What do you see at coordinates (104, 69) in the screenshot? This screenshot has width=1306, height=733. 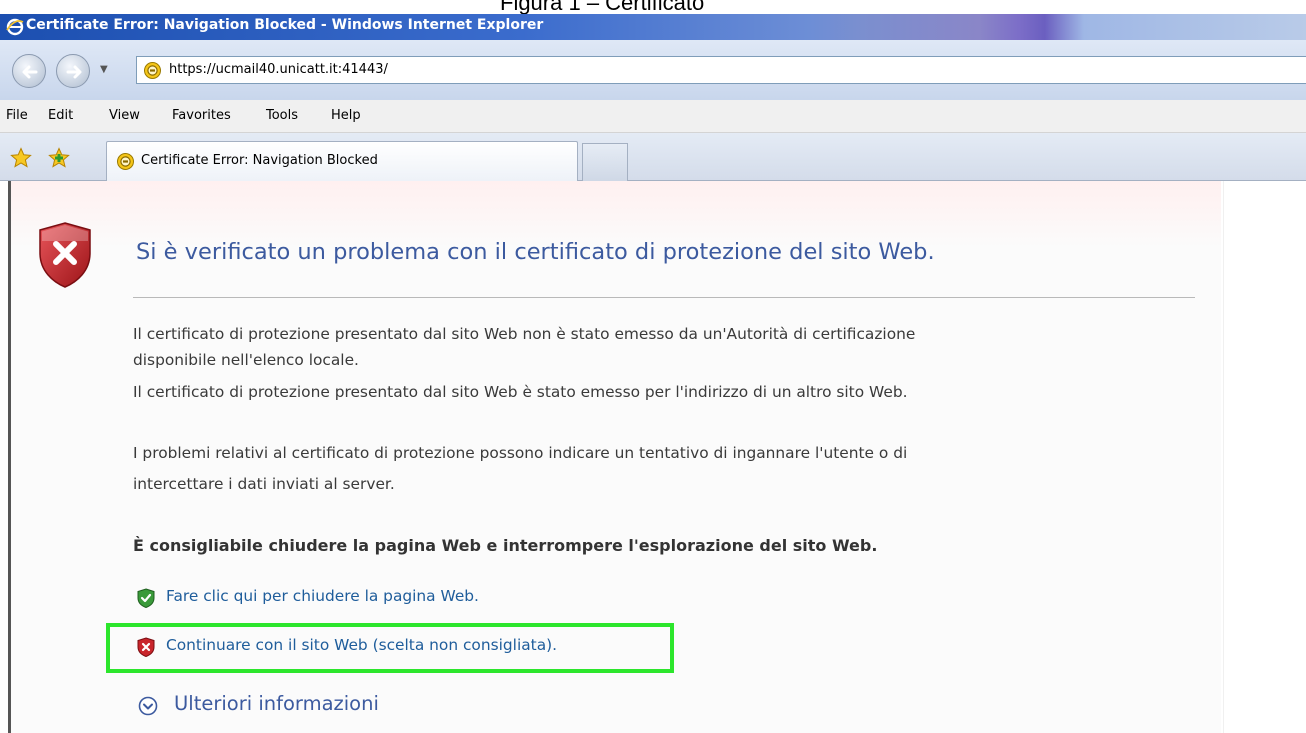 I see `recent-pages-dropdown: ▼` at bounding box center [104, 69].